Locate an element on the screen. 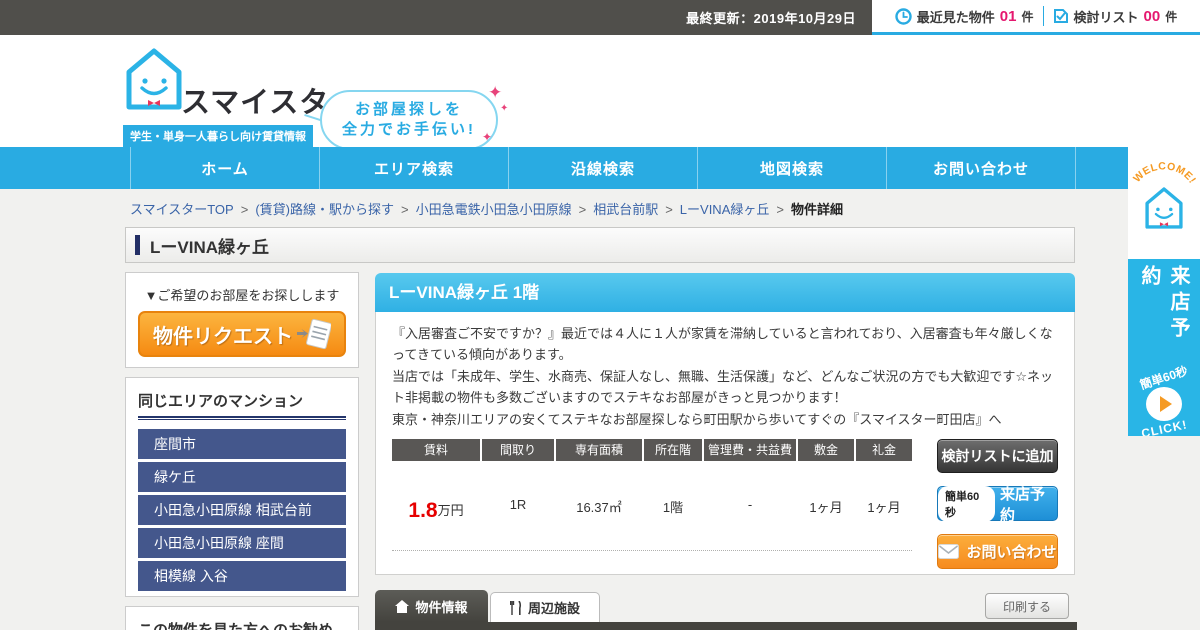 The width and height of the screenshot is (1200, 630). tab-property-info: 物件情報 is located at coordinates (431, 606).